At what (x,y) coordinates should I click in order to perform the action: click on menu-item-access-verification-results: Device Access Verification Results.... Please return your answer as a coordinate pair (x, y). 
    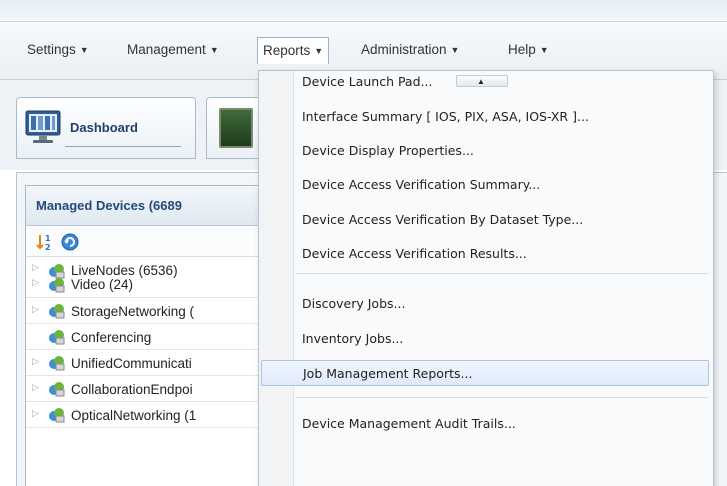
    Looking at the image, I should click on (502, 254).